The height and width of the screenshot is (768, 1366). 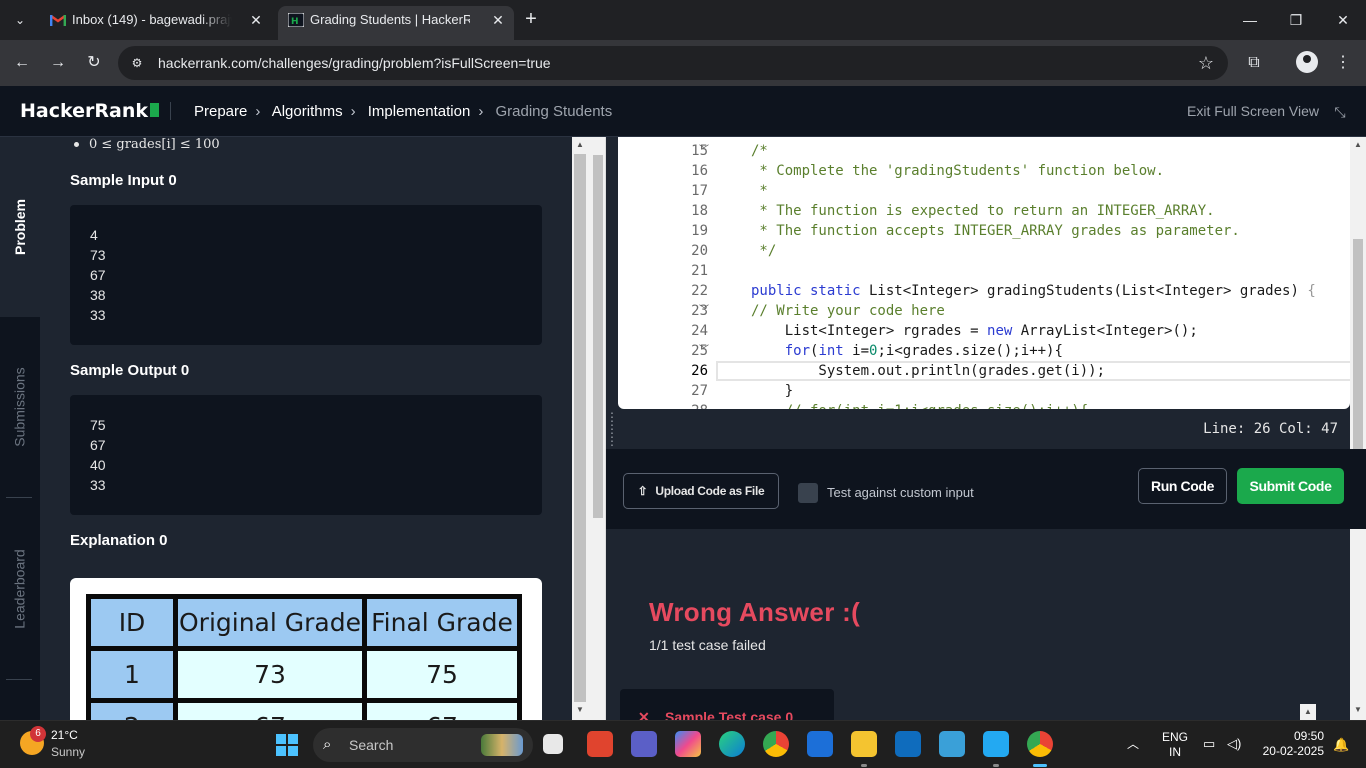 I want to click on network-icon: ▭, so click(x=1209, y=744).